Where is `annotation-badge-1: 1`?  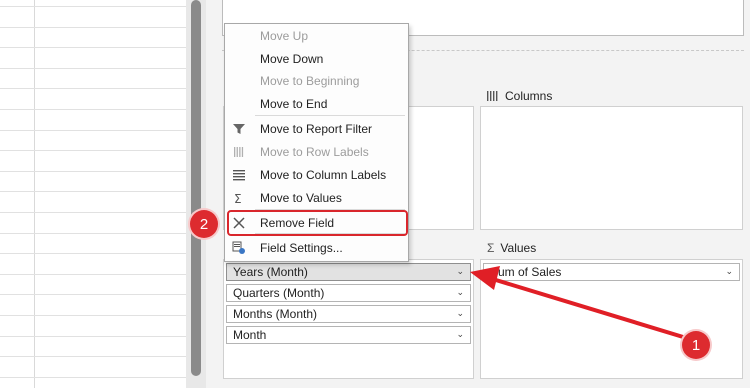
annotation-badge-1: 1 is located at coordinates (696, 345).